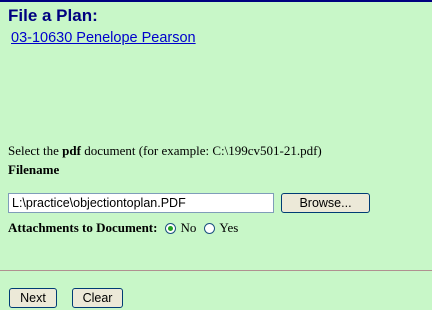  I want to click on attachments-yes-radio, so click(210, 228).